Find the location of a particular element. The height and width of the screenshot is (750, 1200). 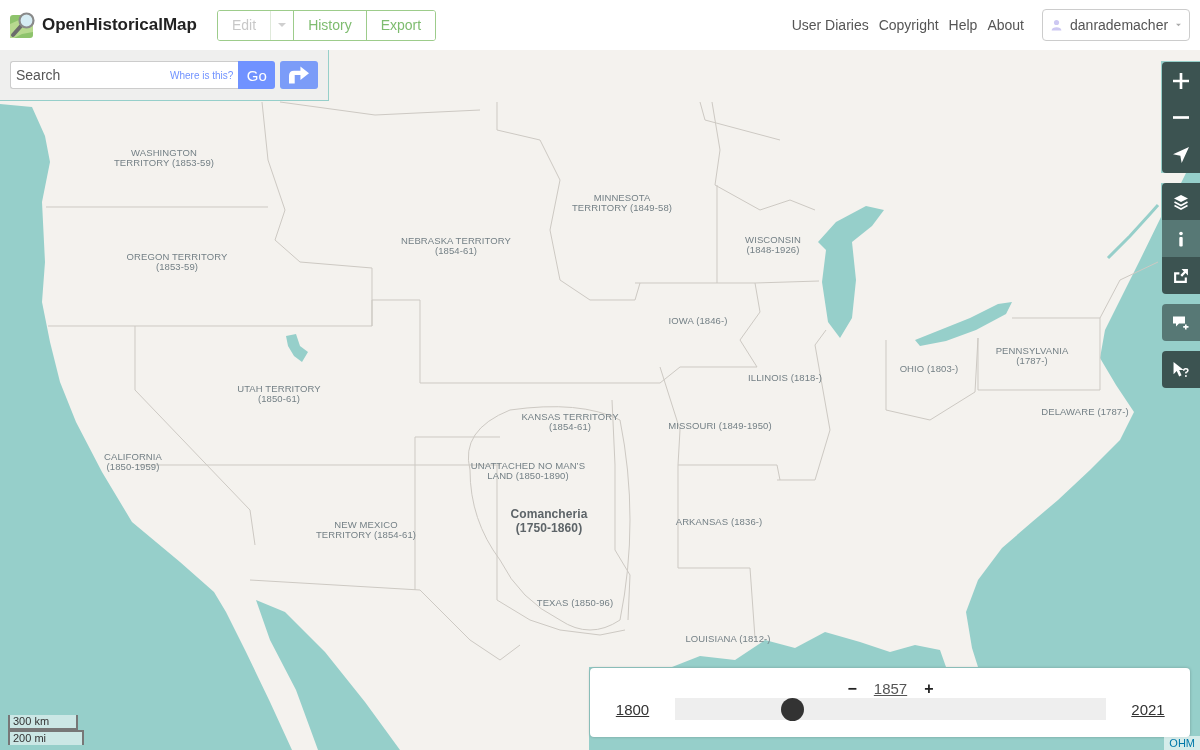

zoom-in-button is located at coordinates (1181, 80).